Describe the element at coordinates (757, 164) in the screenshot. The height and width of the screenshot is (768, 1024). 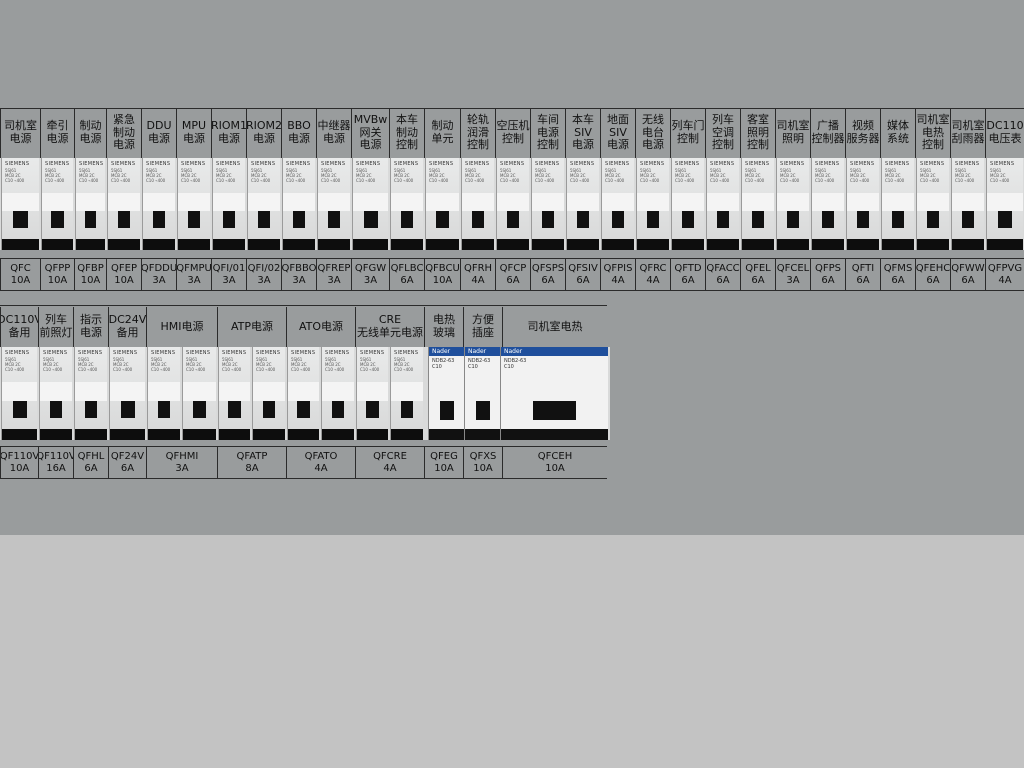
I see `brand-logo: SIEMENS` at that location.